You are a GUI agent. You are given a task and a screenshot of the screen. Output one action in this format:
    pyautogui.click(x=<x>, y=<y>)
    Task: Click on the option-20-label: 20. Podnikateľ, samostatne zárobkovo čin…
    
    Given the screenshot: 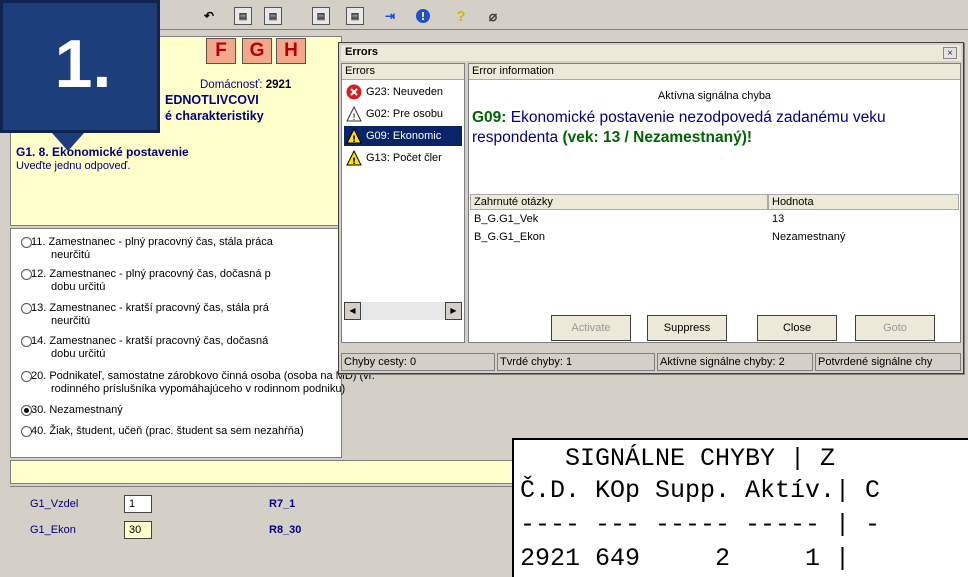 What is the action you would take?
    pyautogui.click(x=203, y=383)
    